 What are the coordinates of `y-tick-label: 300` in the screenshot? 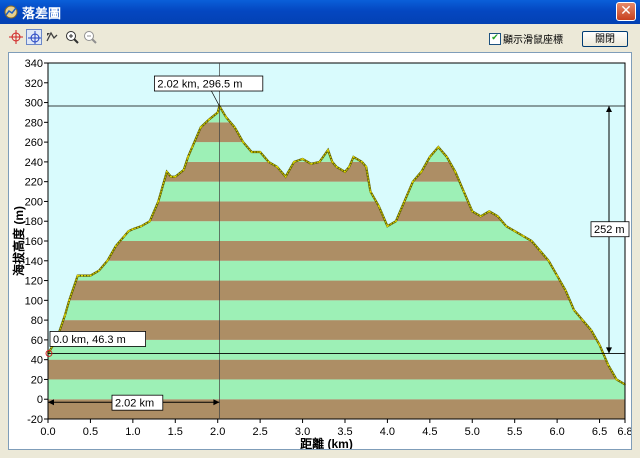 It's located at (34, 104).